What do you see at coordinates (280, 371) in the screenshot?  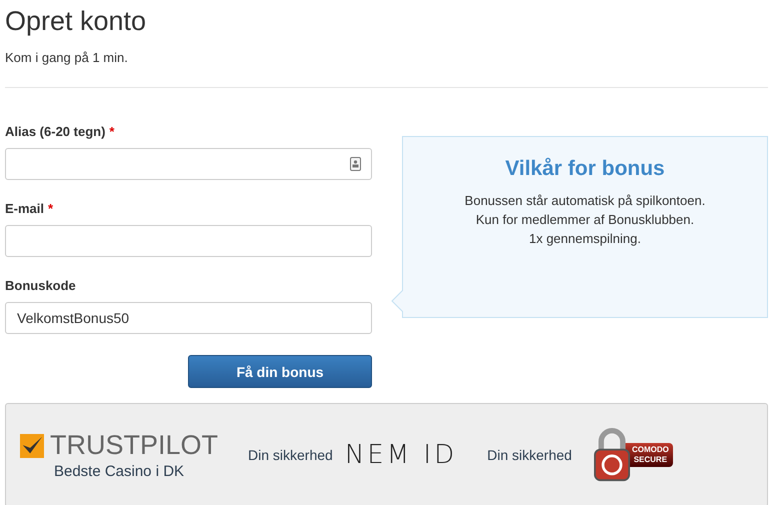 I see `submit-button: Få din bonus` at bounding box center [280, 371].